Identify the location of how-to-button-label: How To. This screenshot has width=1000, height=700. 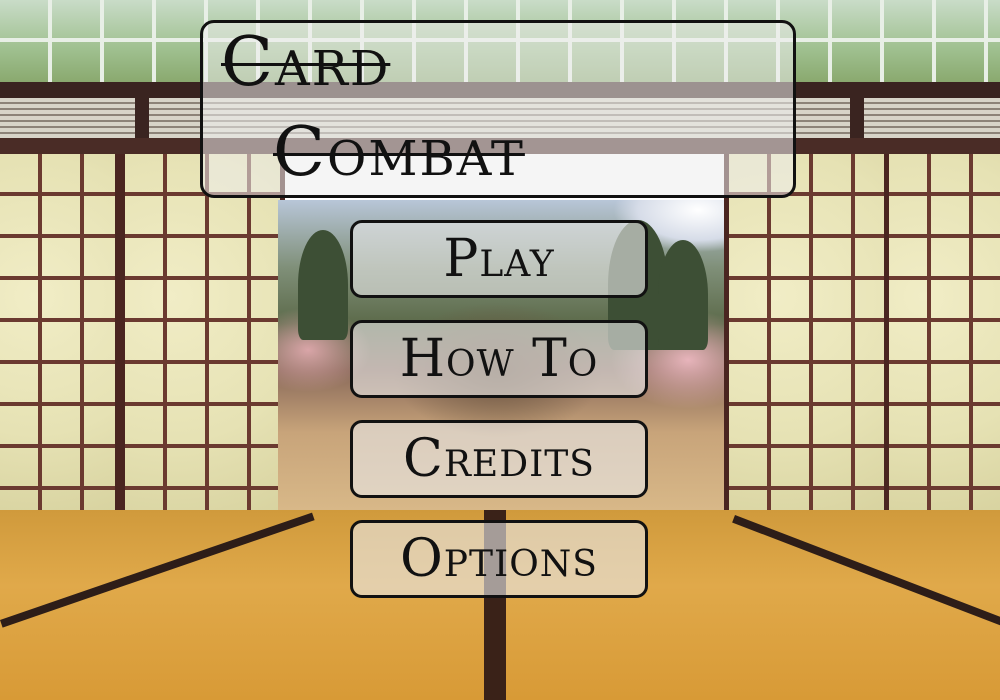
(499, 359).